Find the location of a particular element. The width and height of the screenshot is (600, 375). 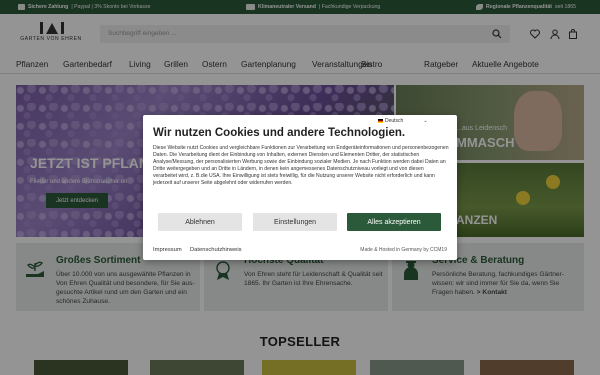

privacy-link: Datenschutzhinweis is located at coordinates (216, 250).